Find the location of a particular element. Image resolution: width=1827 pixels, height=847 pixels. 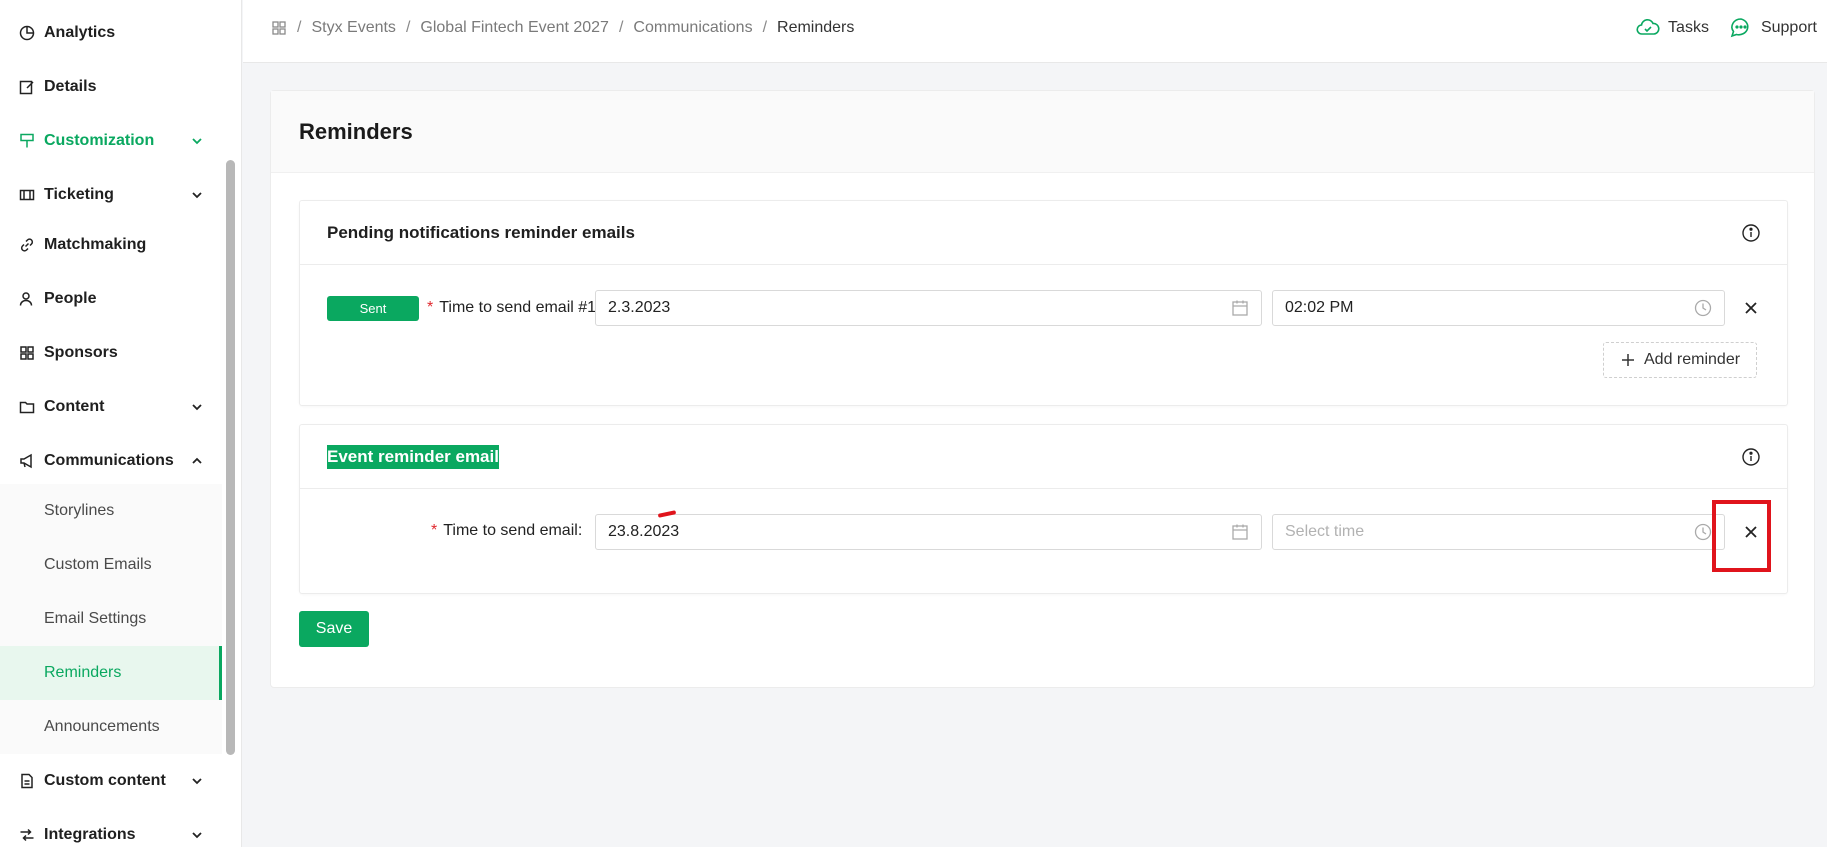

ticket-icon is located at coordinates (27, 195).